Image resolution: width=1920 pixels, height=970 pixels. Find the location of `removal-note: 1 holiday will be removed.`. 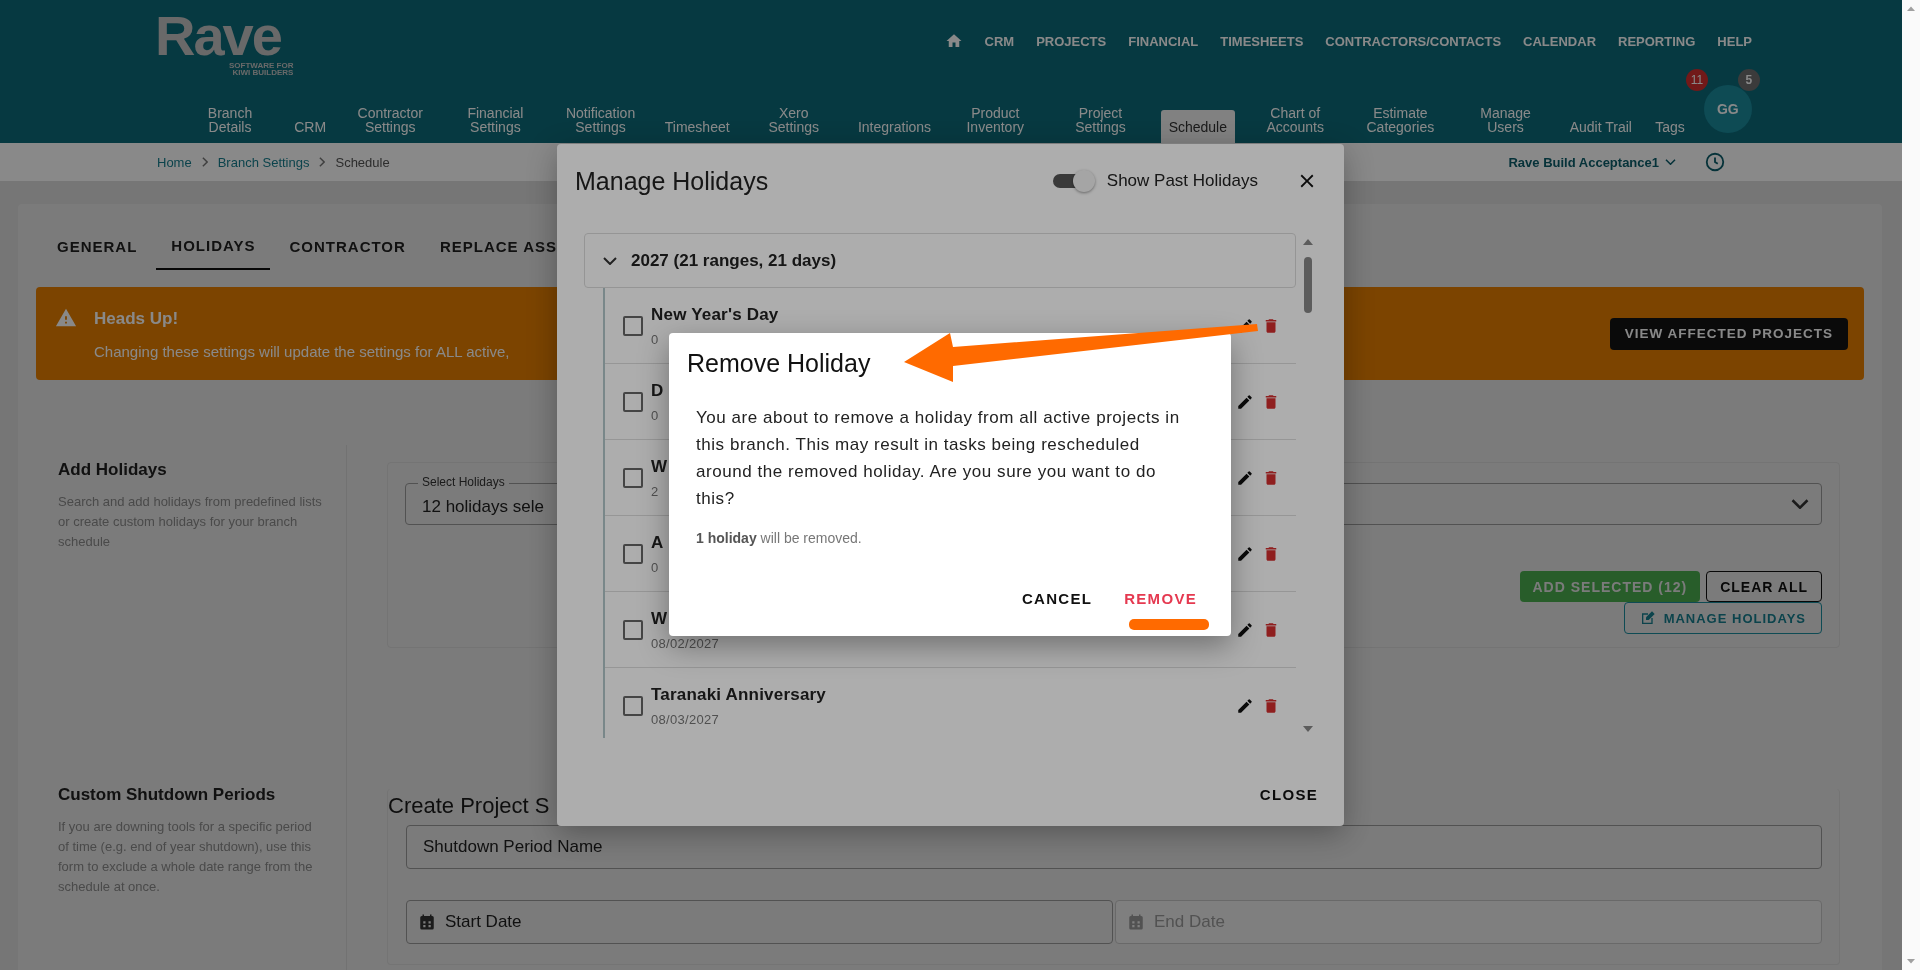

removal-note: 1 holiday will be removed. is located at coordinates (779, 538).